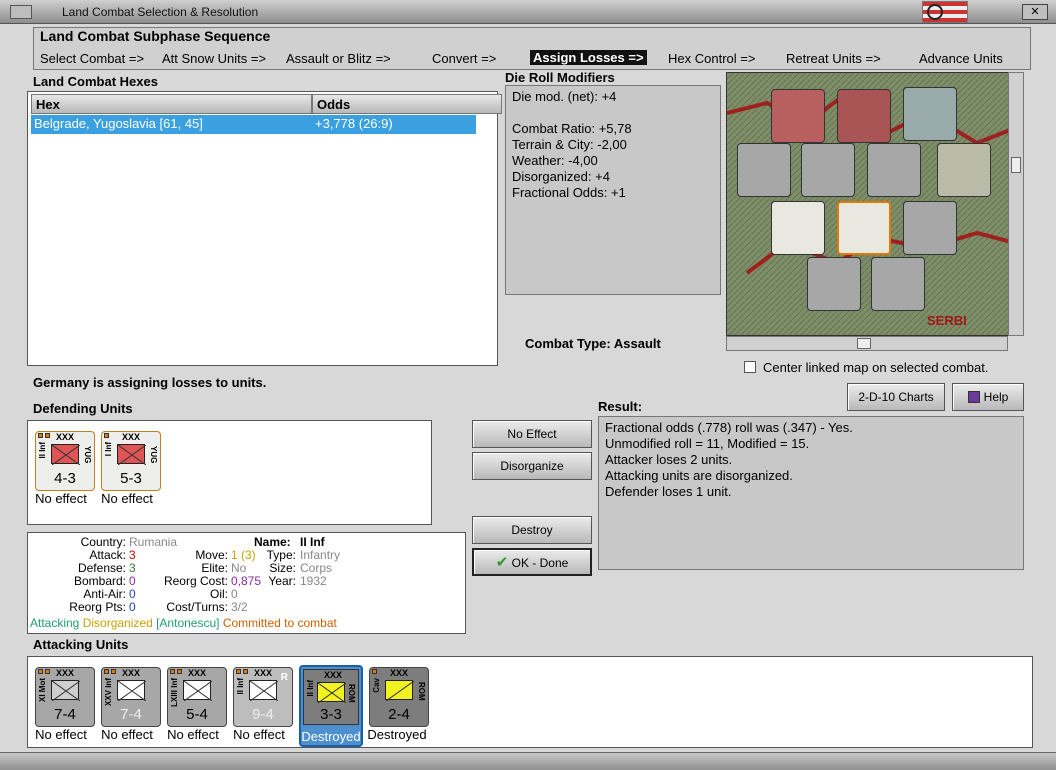  Describe the element at coordinates (464, 58) in the screenshot. I see `step-convert: Convert =>` at that location.